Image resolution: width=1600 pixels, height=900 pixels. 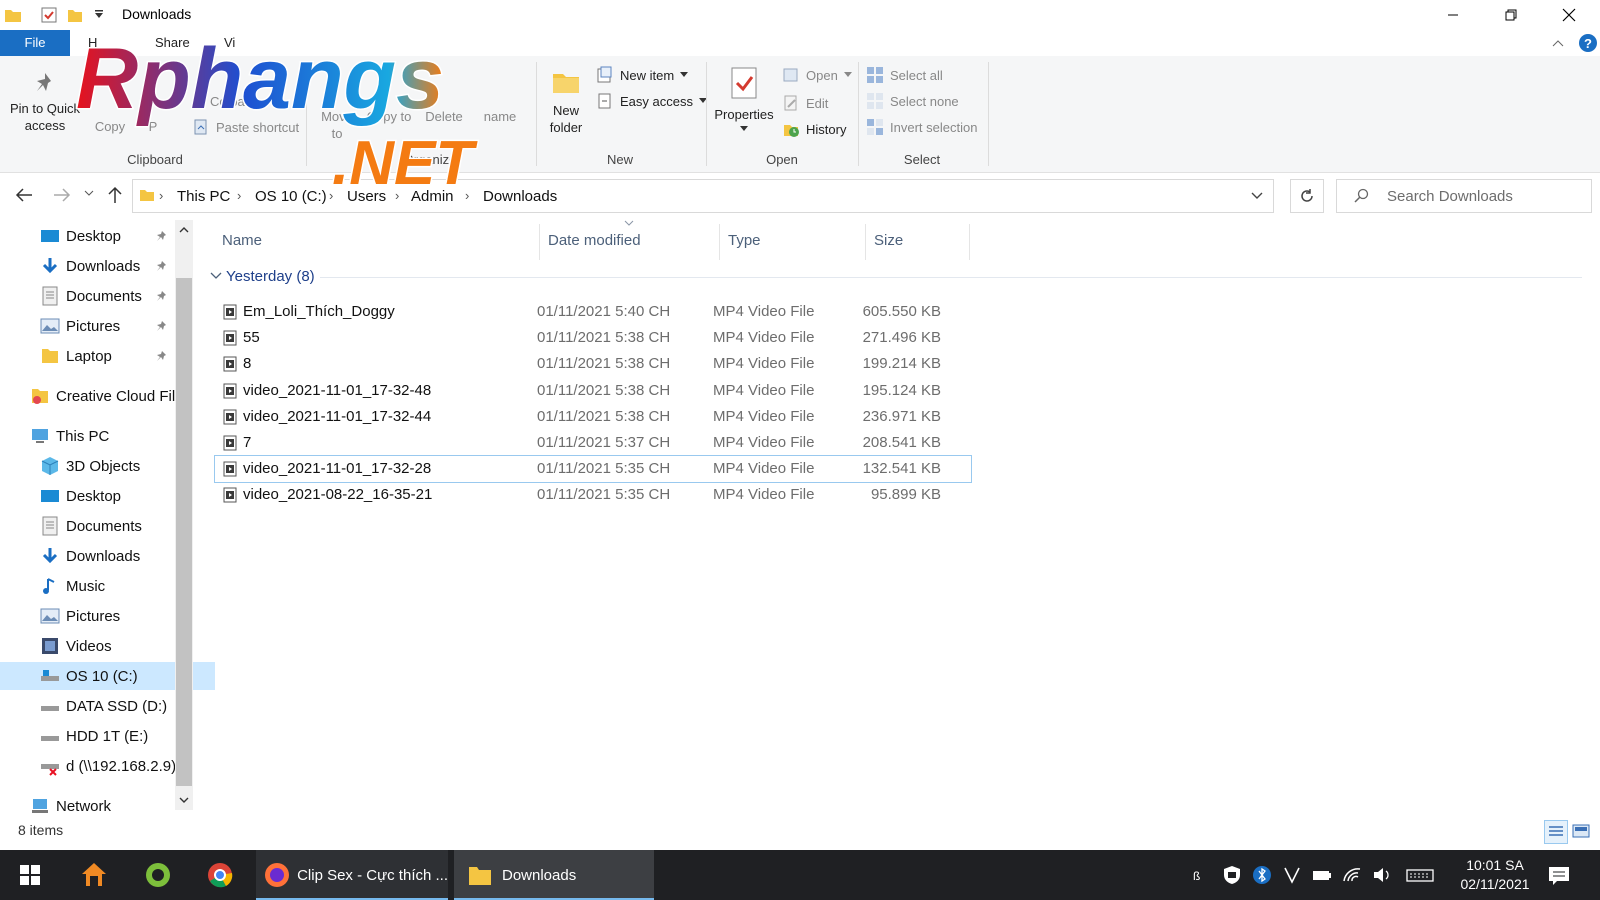 I want to click on nav-label: Documents, so click(x=104, y=526).